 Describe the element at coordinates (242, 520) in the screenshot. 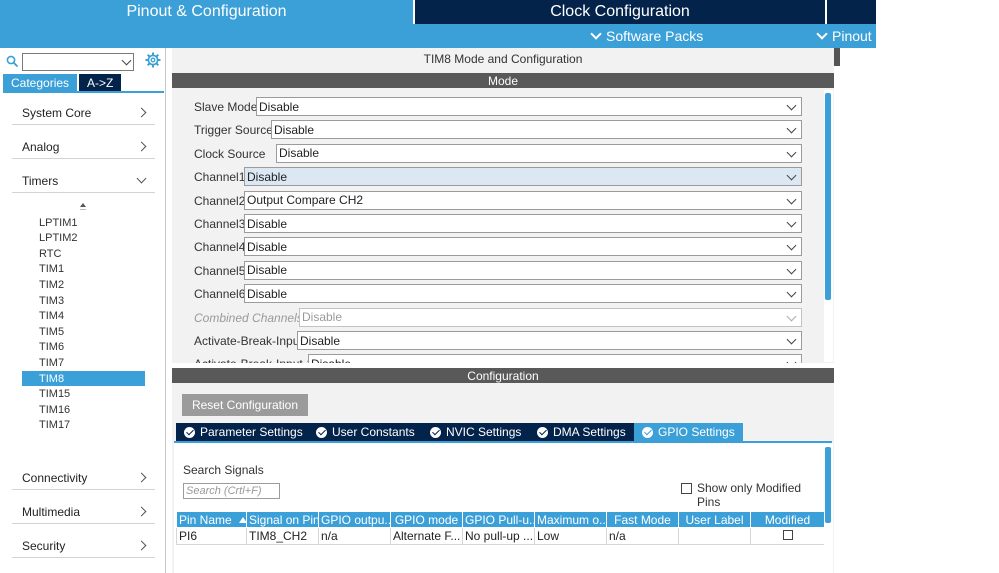

I see `sort-ascending-icon` at that location.